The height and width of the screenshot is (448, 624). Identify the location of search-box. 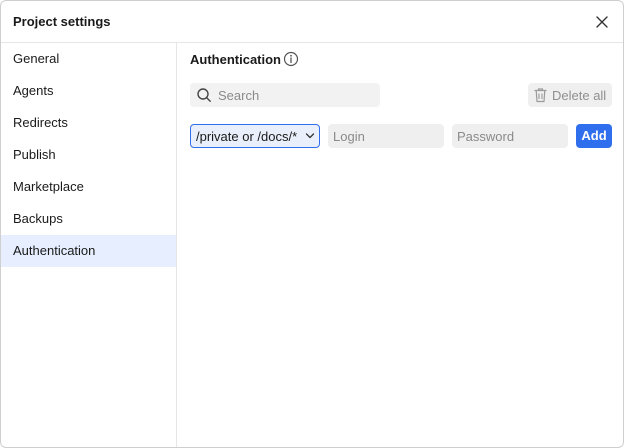
(285, 95).